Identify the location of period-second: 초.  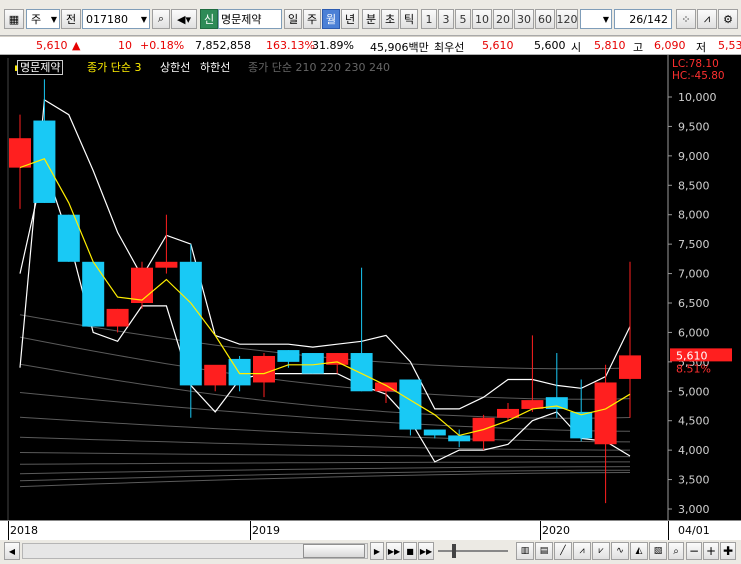
(390, 19).